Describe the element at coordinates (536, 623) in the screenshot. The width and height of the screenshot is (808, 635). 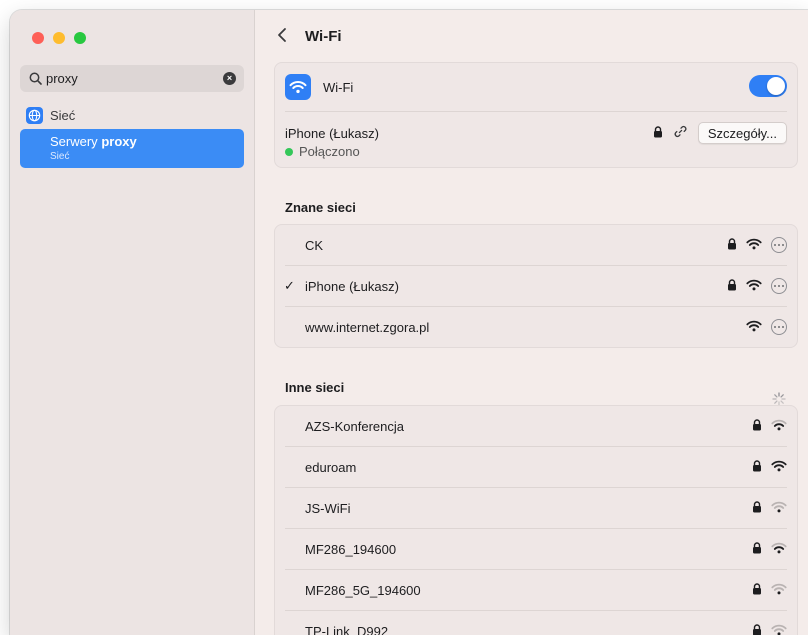
I see `other-network-row: TP-Link_D992` at that location.